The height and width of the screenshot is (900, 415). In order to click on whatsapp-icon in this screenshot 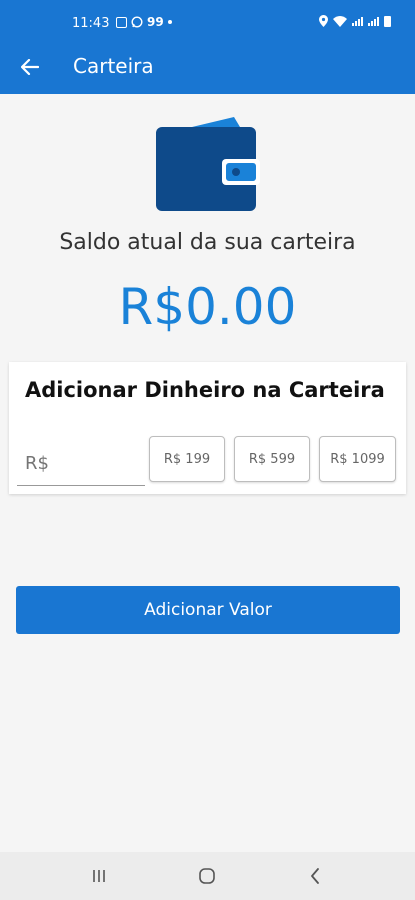, I will do `click(137, 22)`.